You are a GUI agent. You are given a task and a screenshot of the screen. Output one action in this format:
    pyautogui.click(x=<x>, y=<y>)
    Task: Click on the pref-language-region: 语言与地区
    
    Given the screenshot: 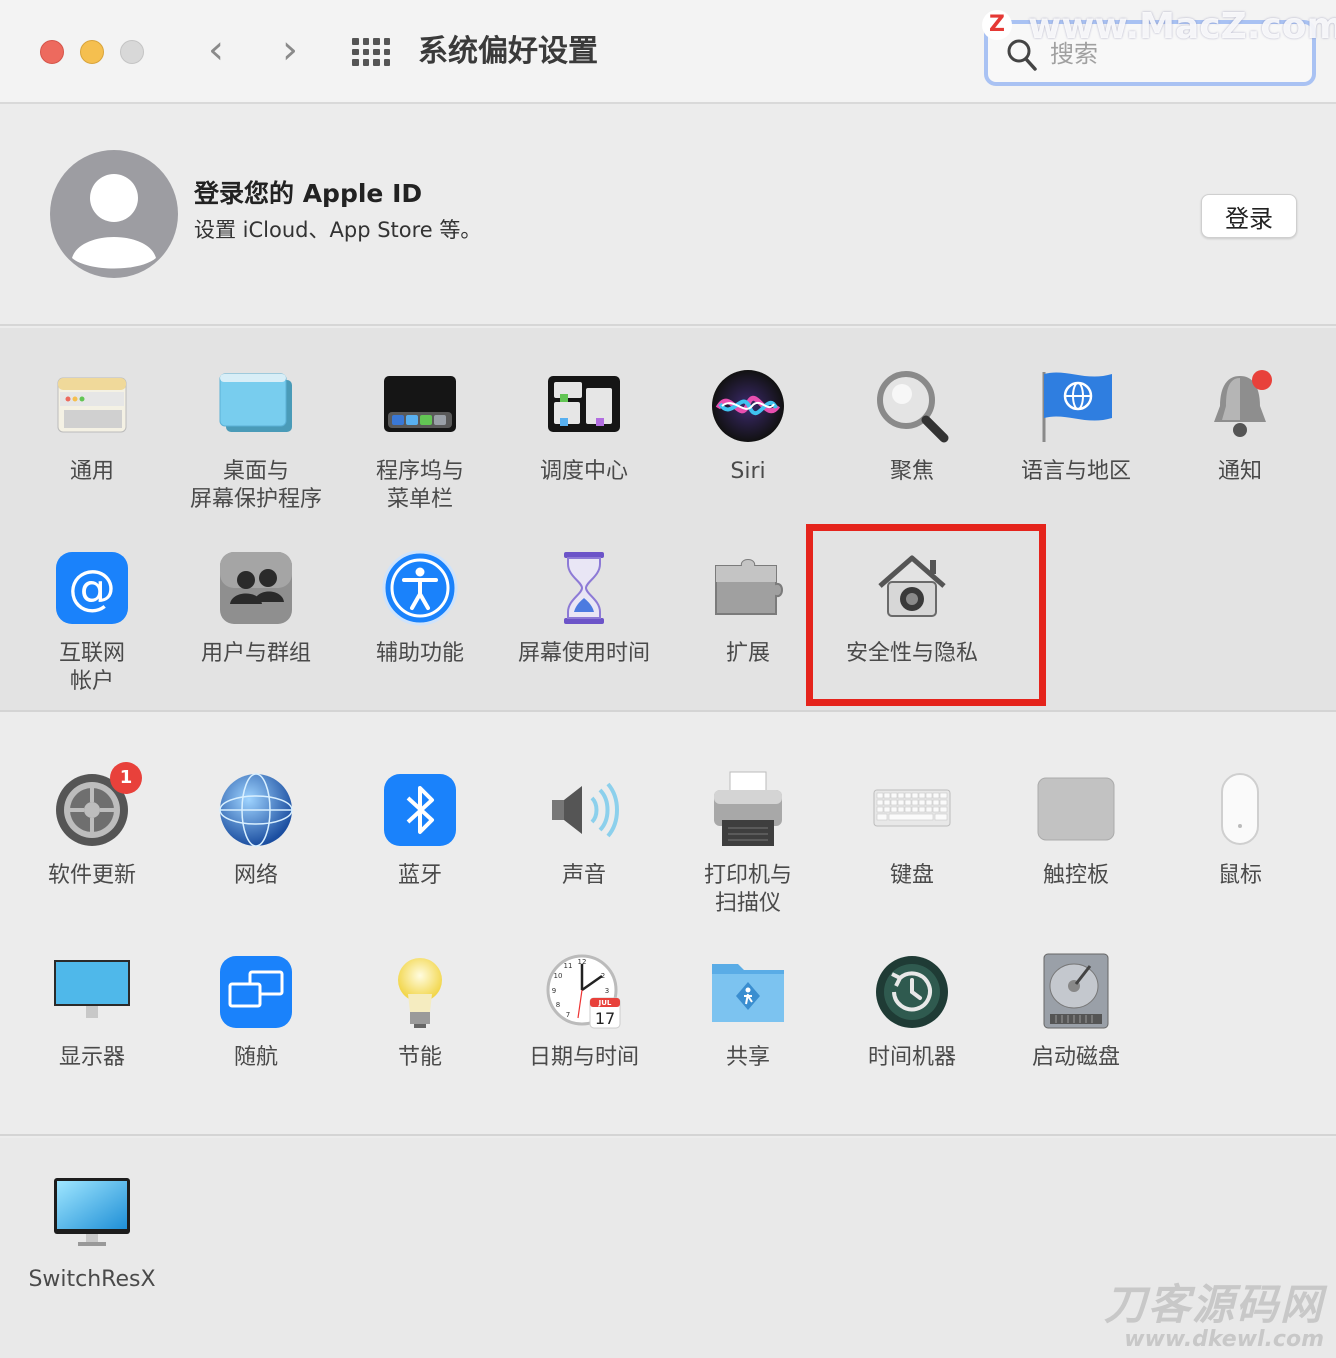 What is the action you would take?
    pyautogui.click(x=1076, y=426)
    